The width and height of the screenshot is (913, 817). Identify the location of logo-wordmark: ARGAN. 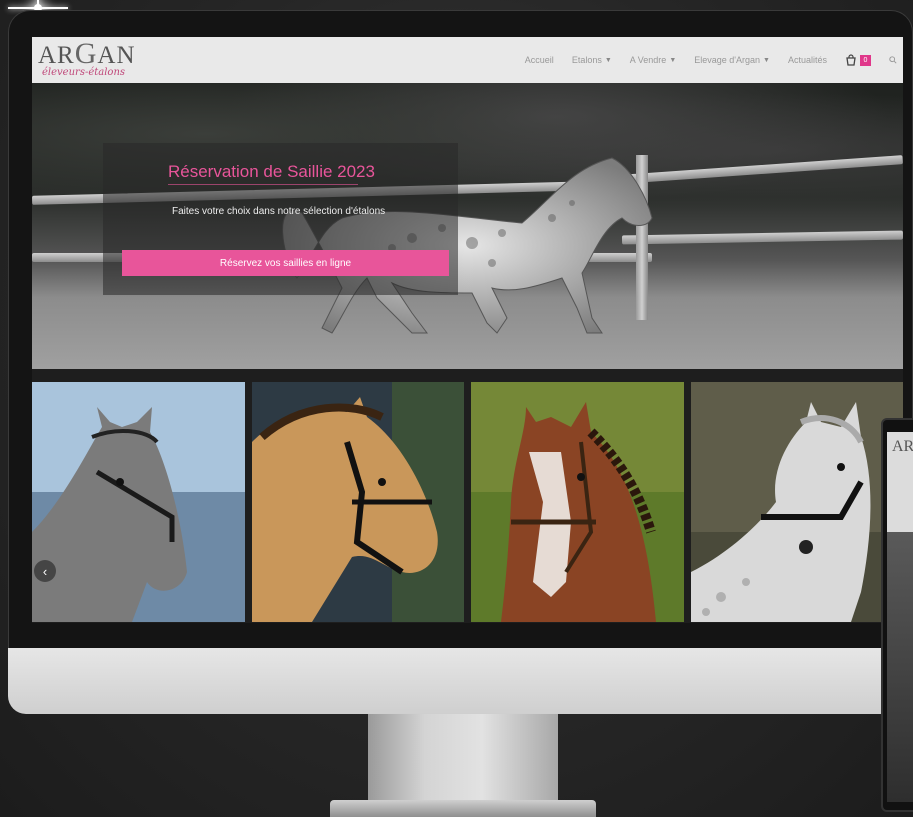
(87, 53).